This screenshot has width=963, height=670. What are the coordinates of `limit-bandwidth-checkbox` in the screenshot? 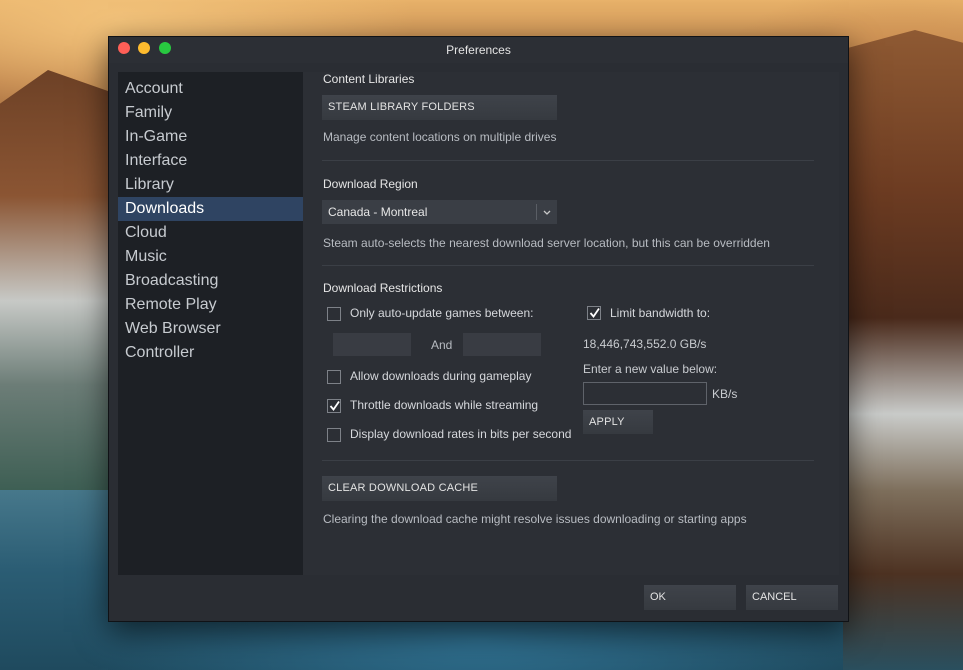 It's located at (594, 313).